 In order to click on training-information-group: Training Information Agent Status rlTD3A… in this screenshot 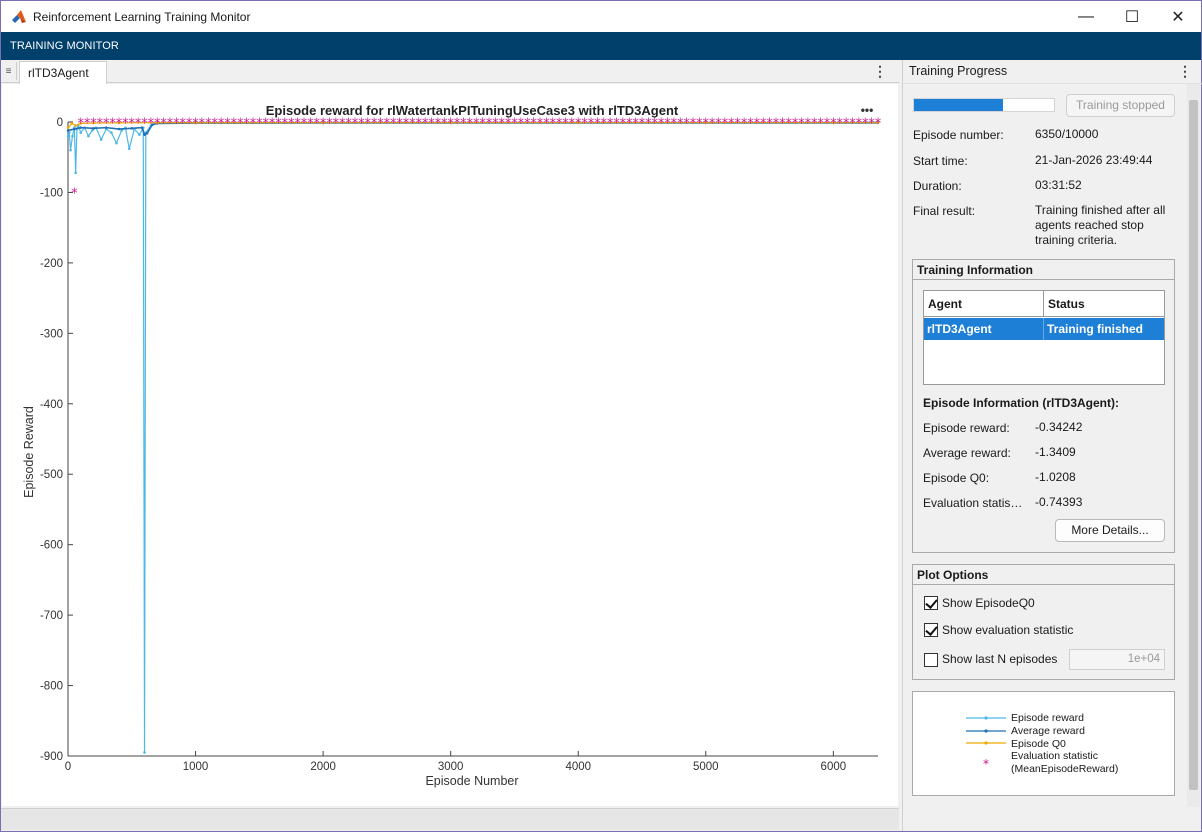, I will do `click(1043, 406)`.